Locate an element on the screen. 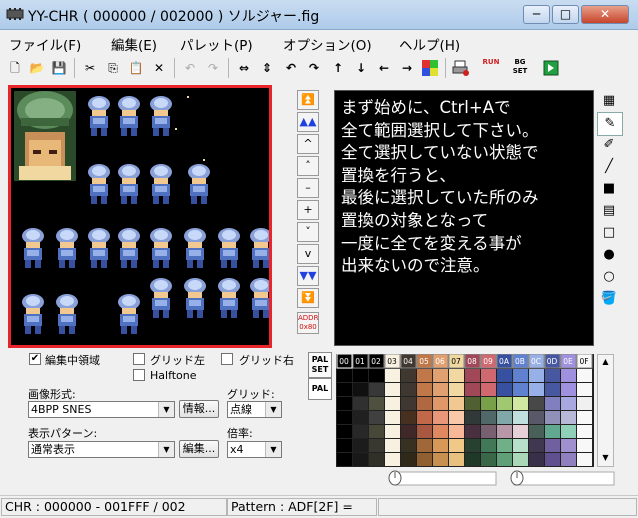 This screenshot has height=518, width=638. edit-region-checkbox: ✔ is located at coordinates (35, 359).